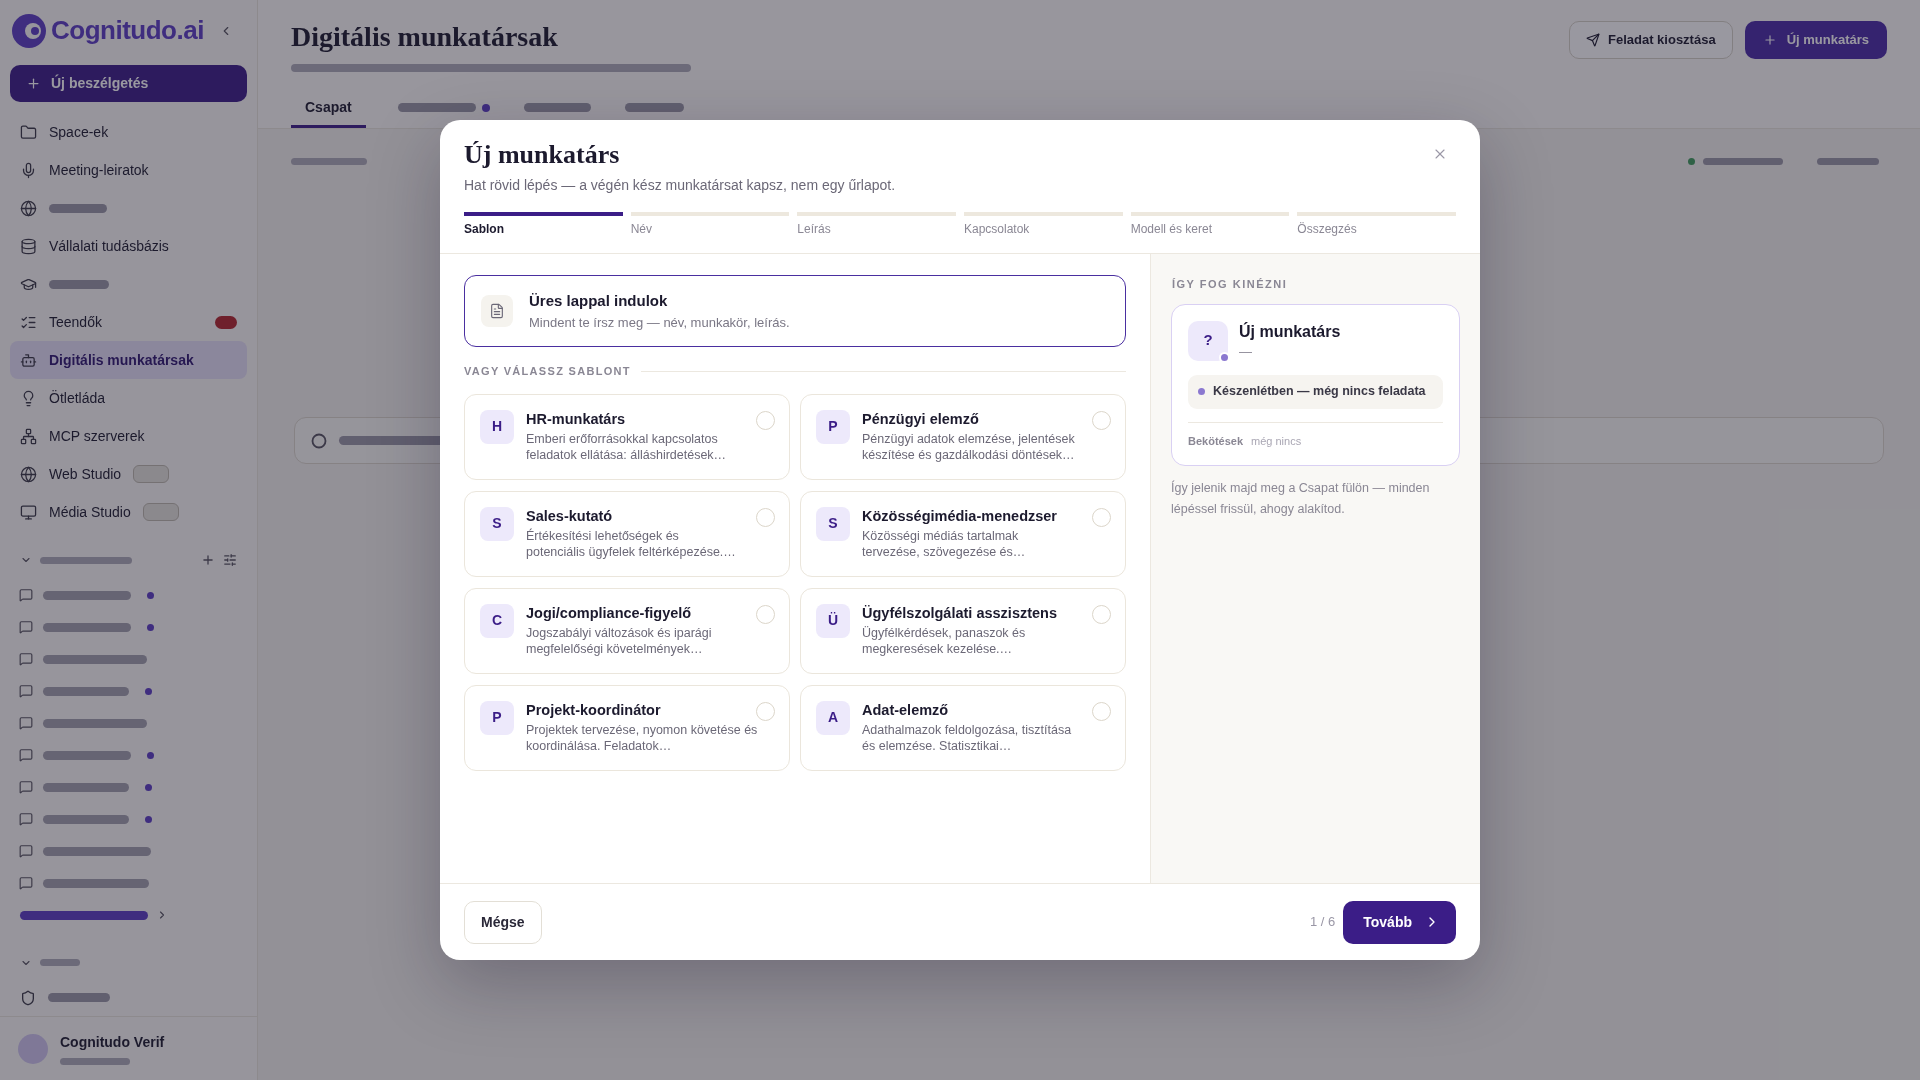 The image size is (1920, 1080). Describe the element at coordinates (128, 398) in the screenshot. I see `nav-item: Ötletláda` at that location.